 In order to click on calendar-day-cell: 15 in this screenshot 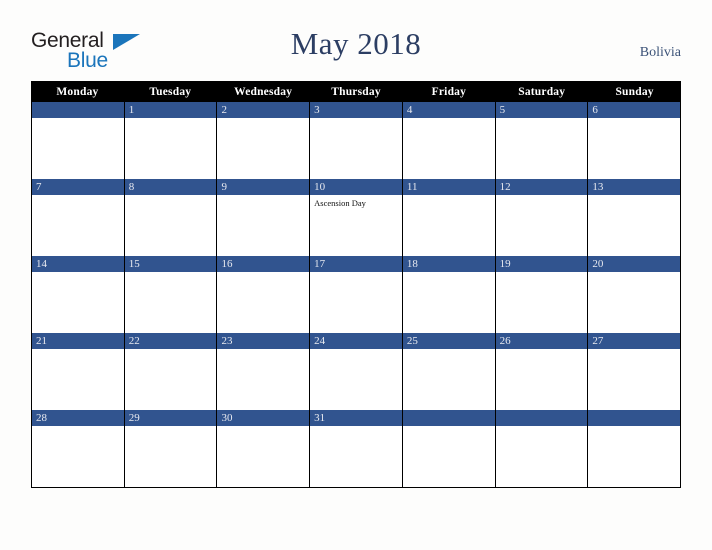, I will do `click(171, 294)`.